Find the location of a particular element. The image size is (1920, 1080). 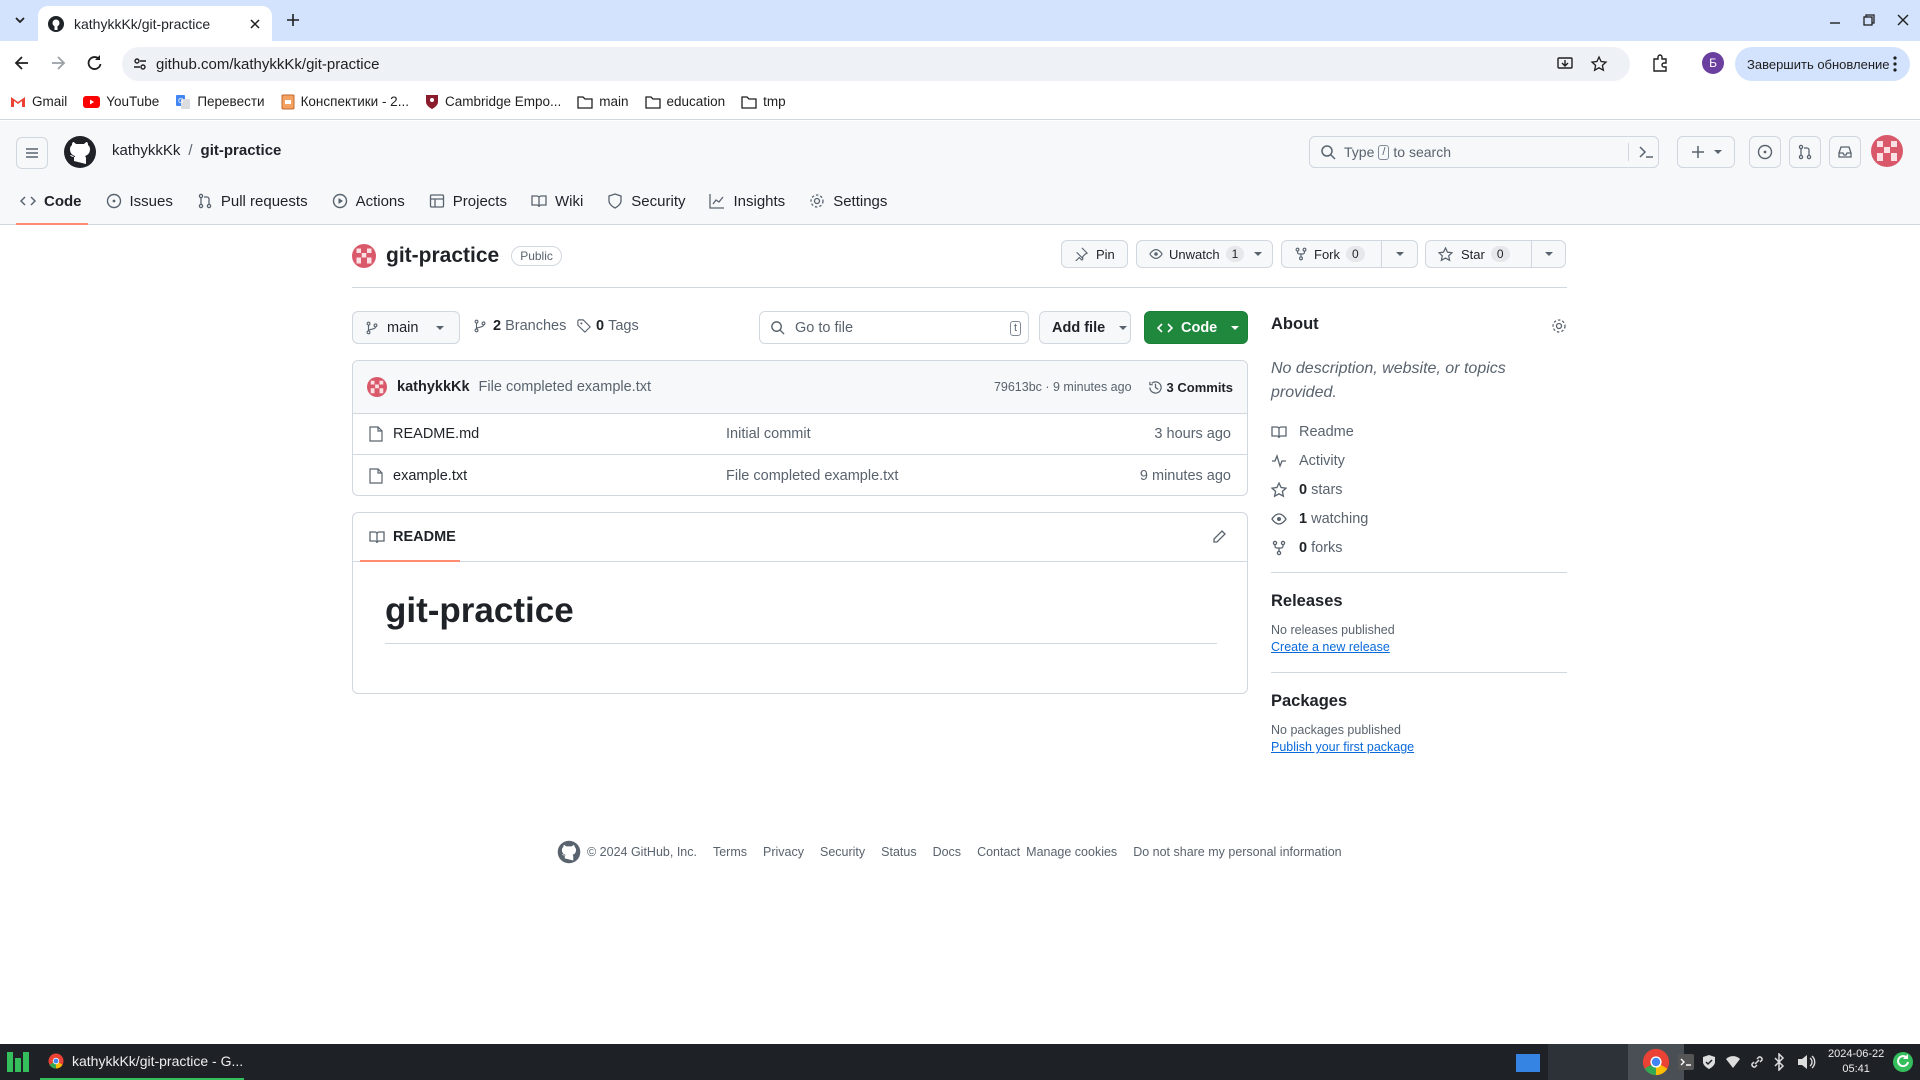

update-status-icon is located at coordinates (1903, 1062).